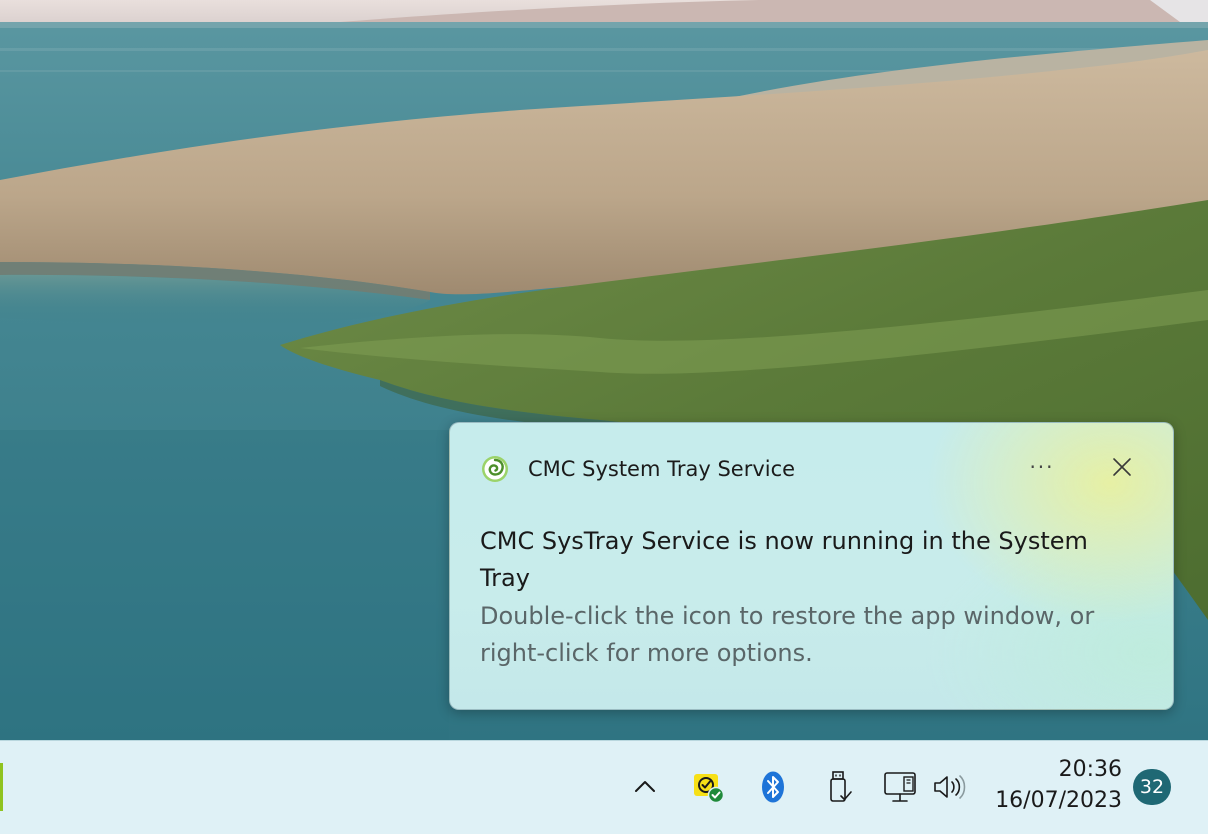 The image size is (1208, 834). Describe the element at coordinates (604, 787) in the screenshot. I see `taskbar: 20:36 16/07/2023 32` at that location.